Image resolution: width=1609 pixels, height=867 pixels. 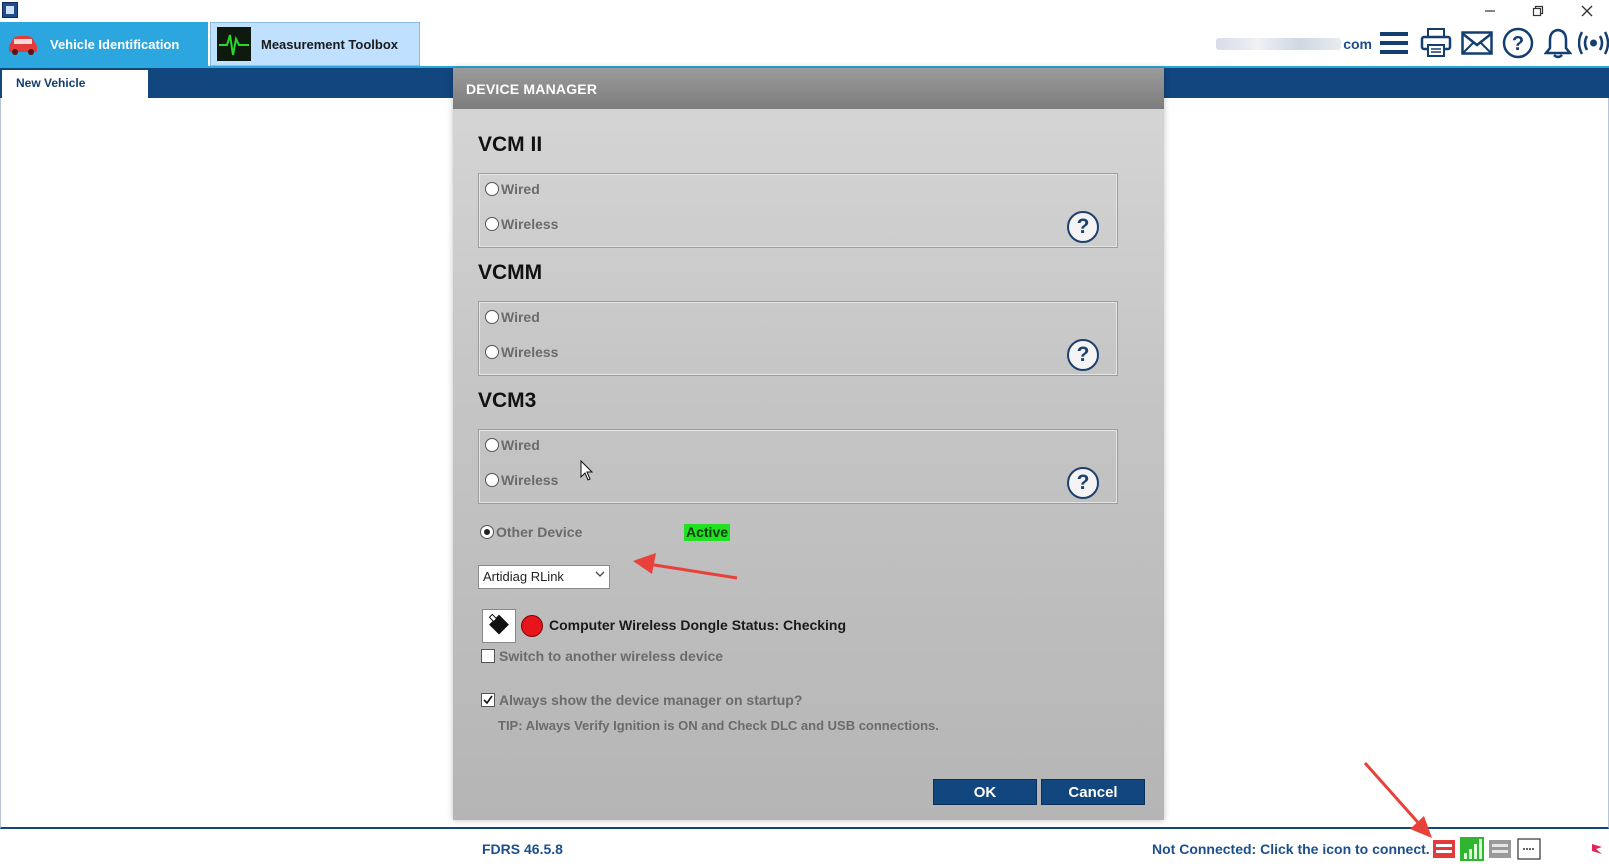 I want to click on cancel-button: Cancel, so click(x=1093, y=792).